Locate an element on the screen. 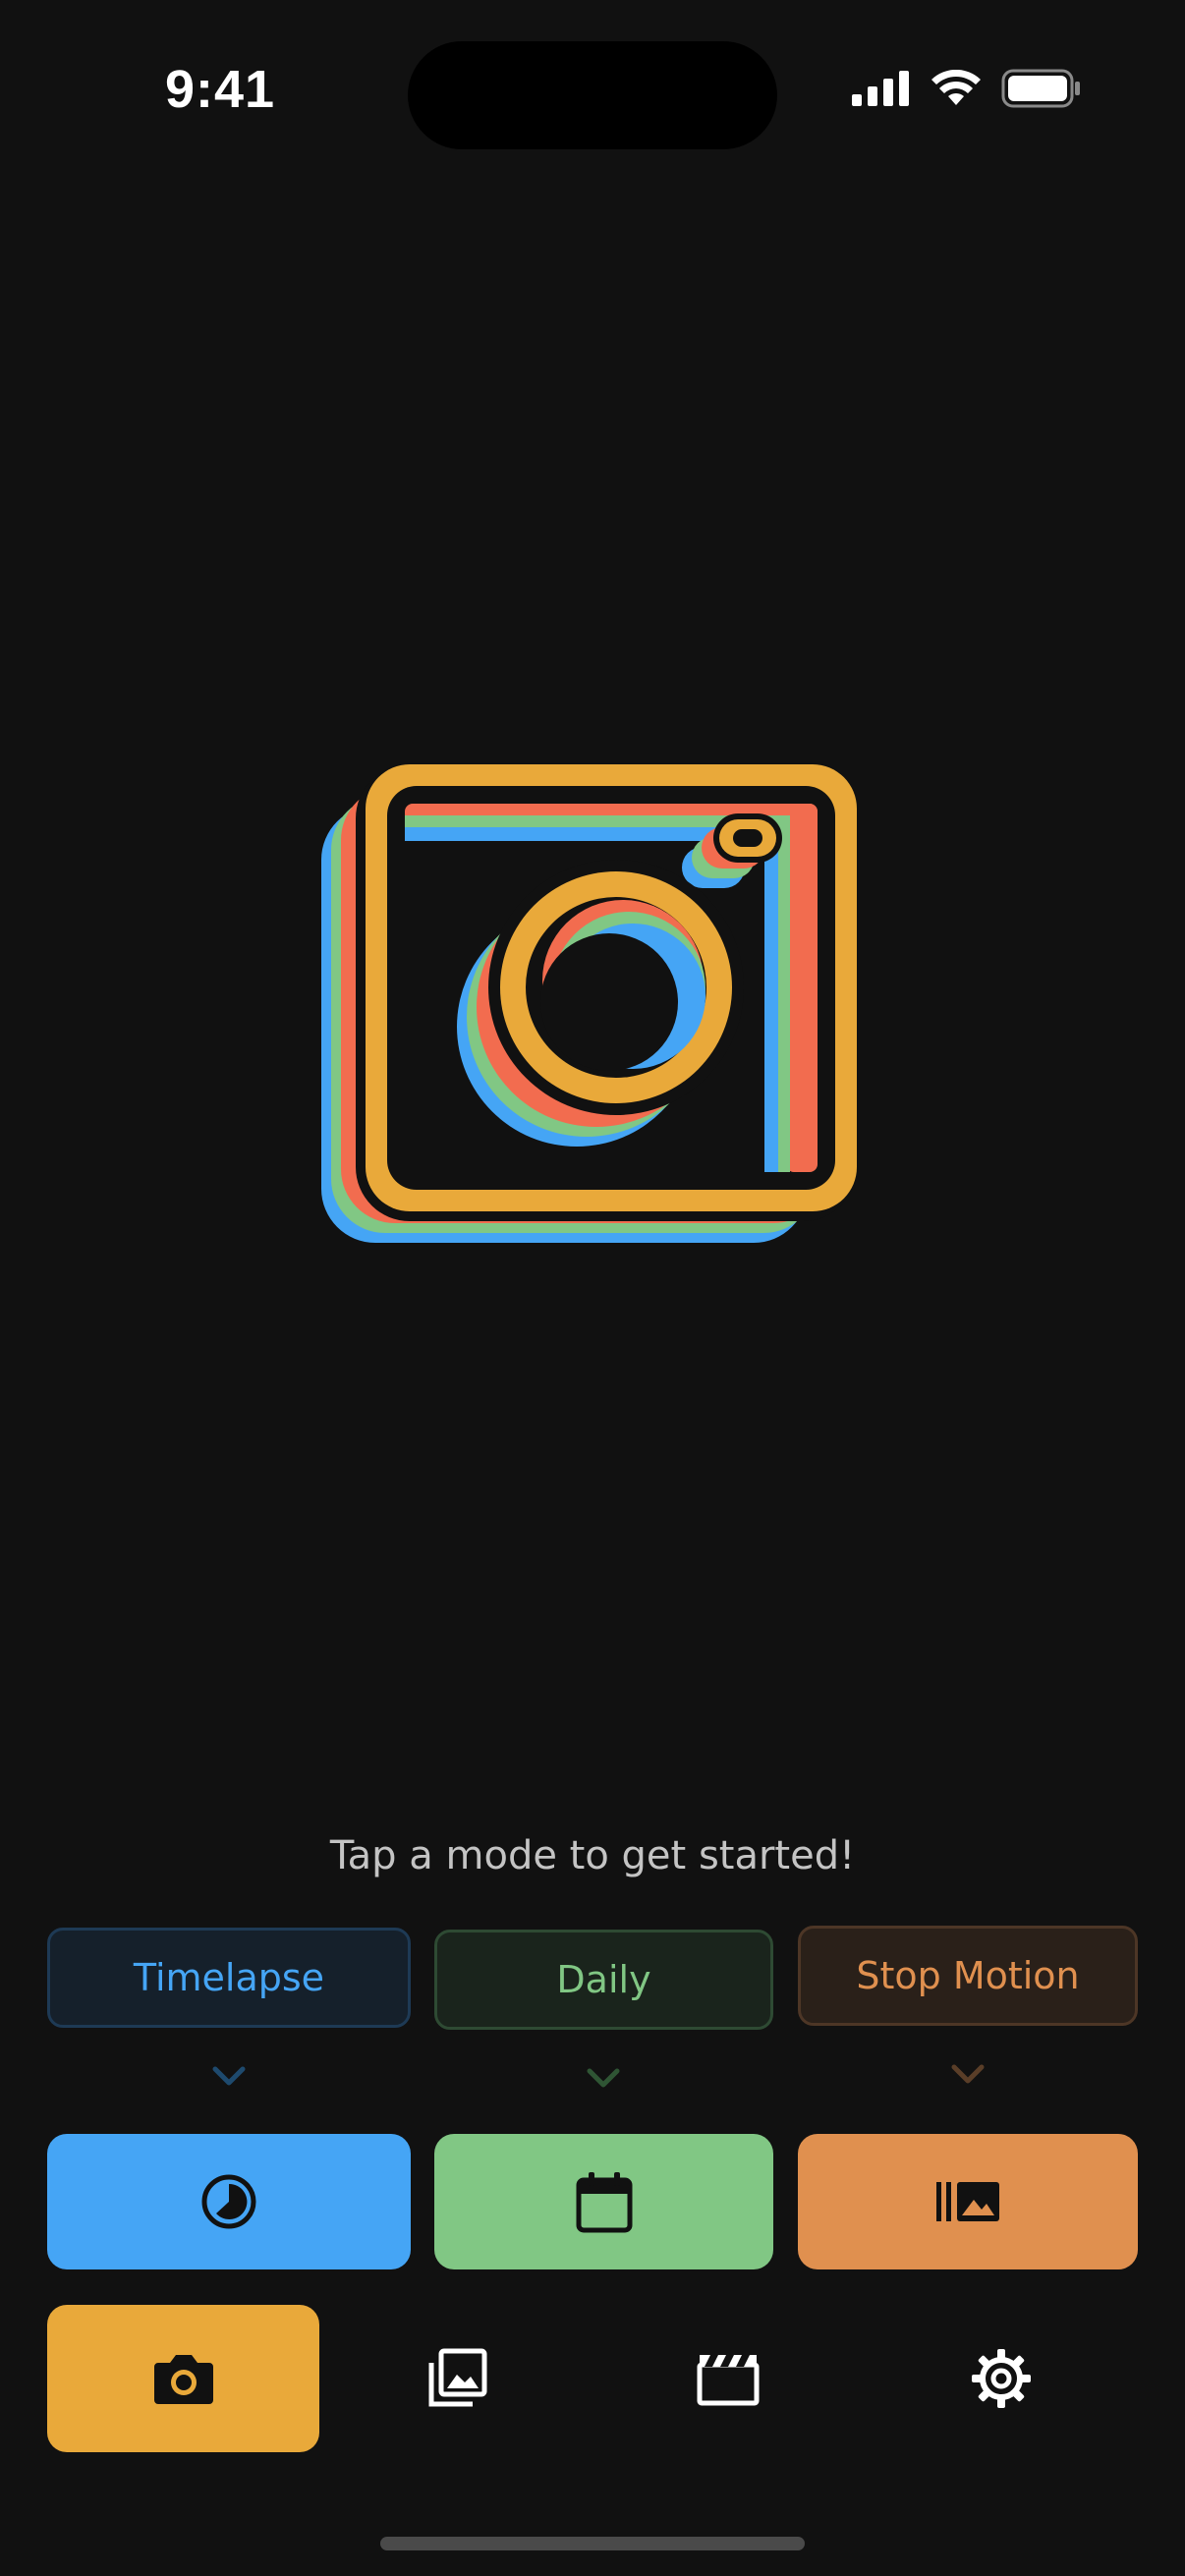 This screenshot has width=1185, height=2576. nav-settings-tab is located at coordinates (1002, 2378).